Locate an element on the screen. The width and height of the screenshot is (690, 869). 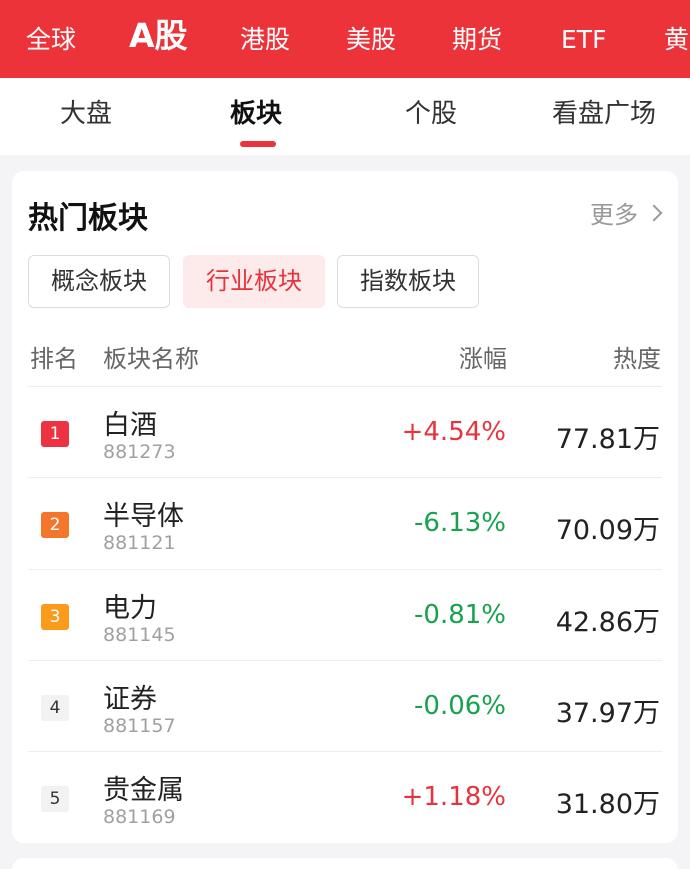
rank-badge: 3 is located at coordinates (55, 617).